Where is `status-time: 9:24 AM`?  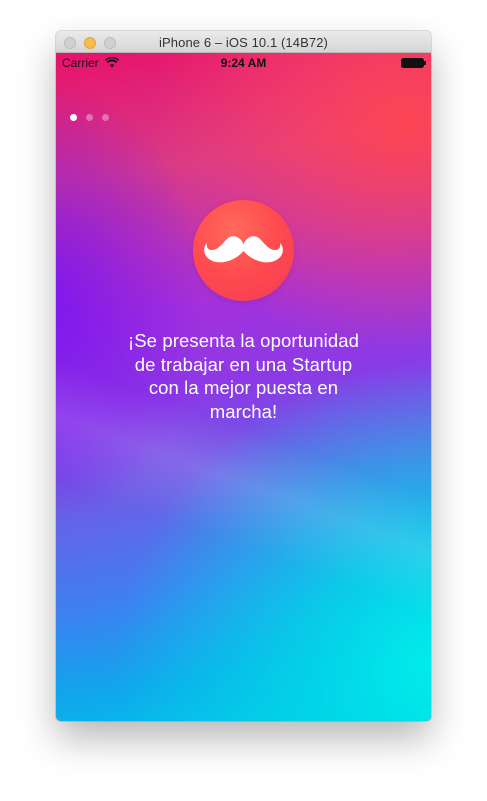 status-time: 9:24 AM is located at coordinates (243, 63).